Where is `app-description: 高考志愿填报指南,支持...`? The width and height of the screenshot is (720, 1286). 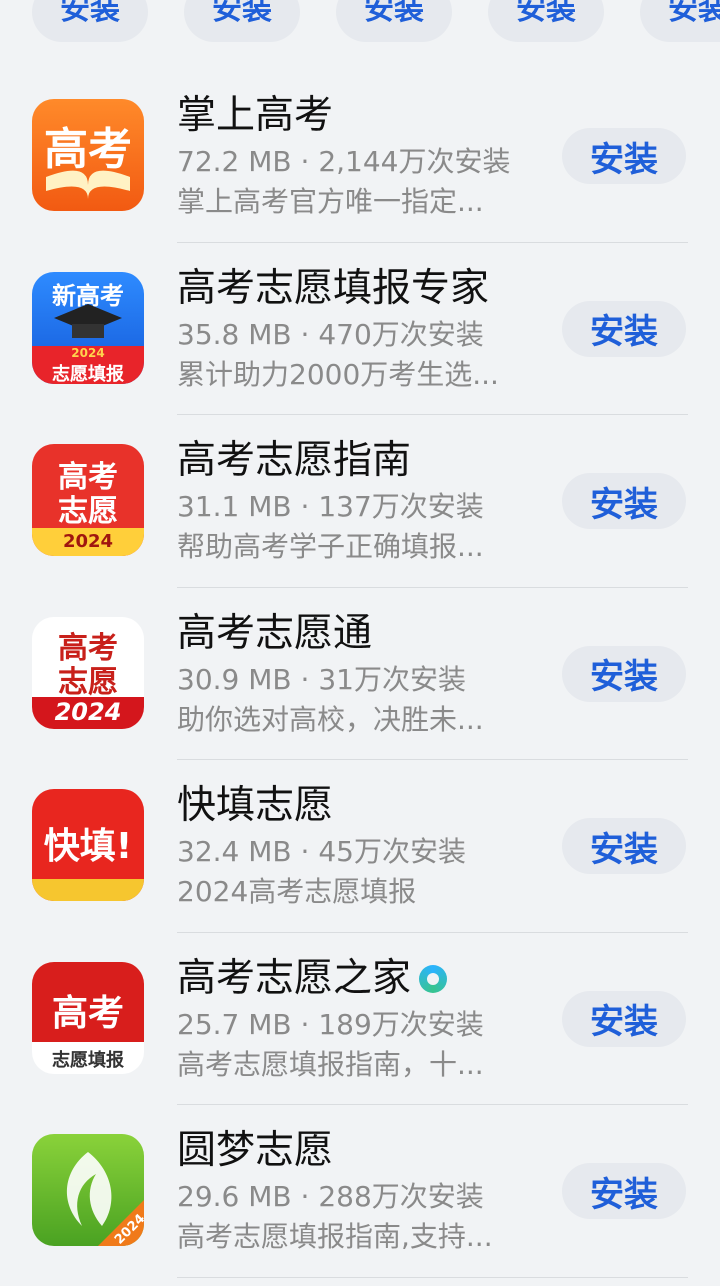
app-description: 高考志愿填报指南,支持... is located at coordinates (335, 1236).